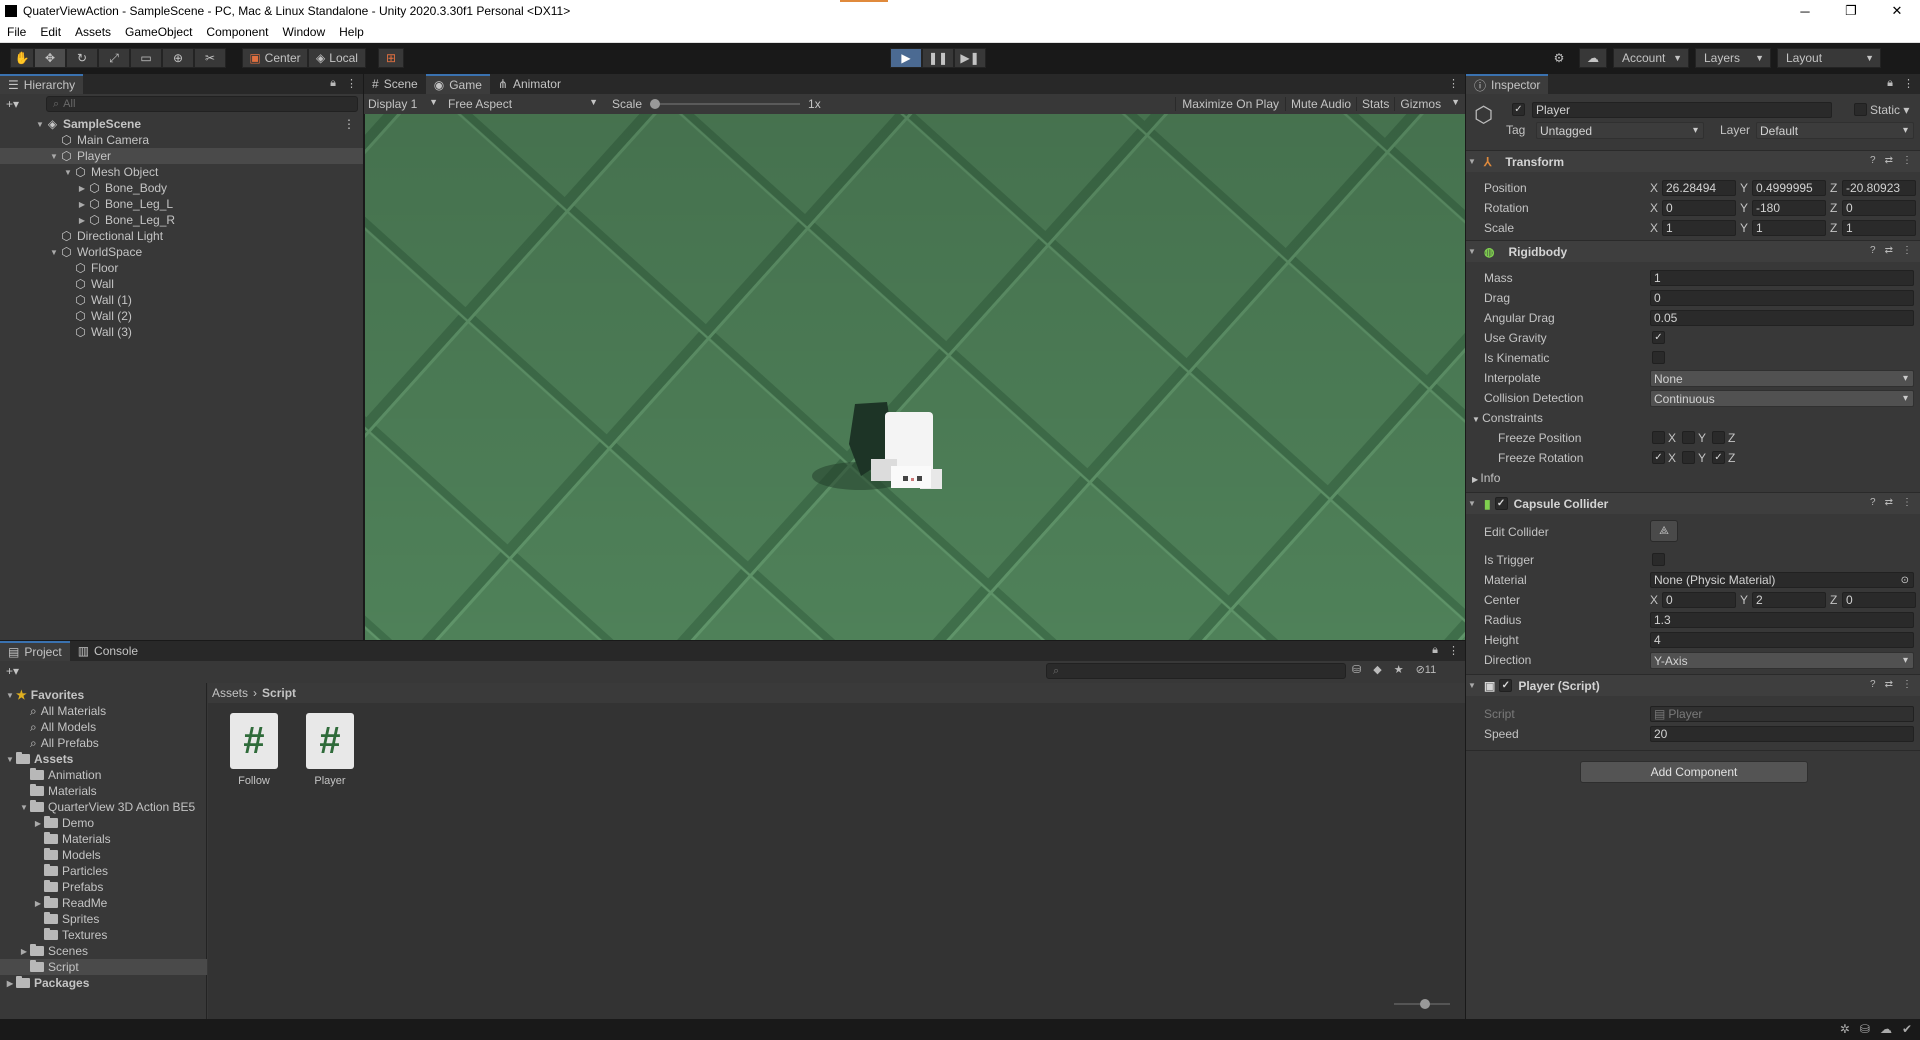 The image size is (1920, 1040). I want to click on position-z-field: -20.80923, so click(1879, 188).